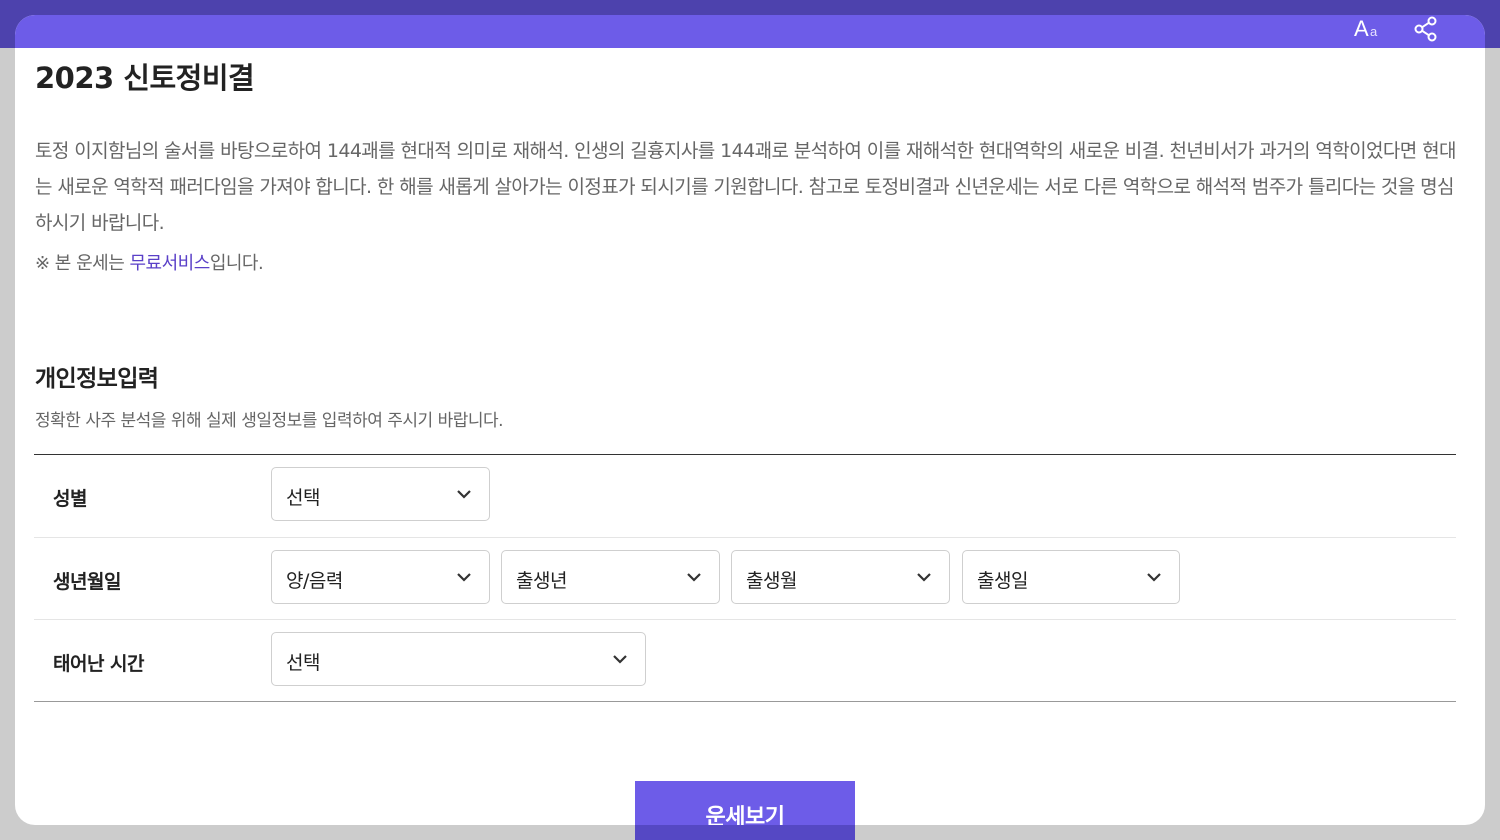  What do you see at coordinates (303, 498) in the screenshot?
I see `gender-select-value: 선택` at bounding box center [303, 498].